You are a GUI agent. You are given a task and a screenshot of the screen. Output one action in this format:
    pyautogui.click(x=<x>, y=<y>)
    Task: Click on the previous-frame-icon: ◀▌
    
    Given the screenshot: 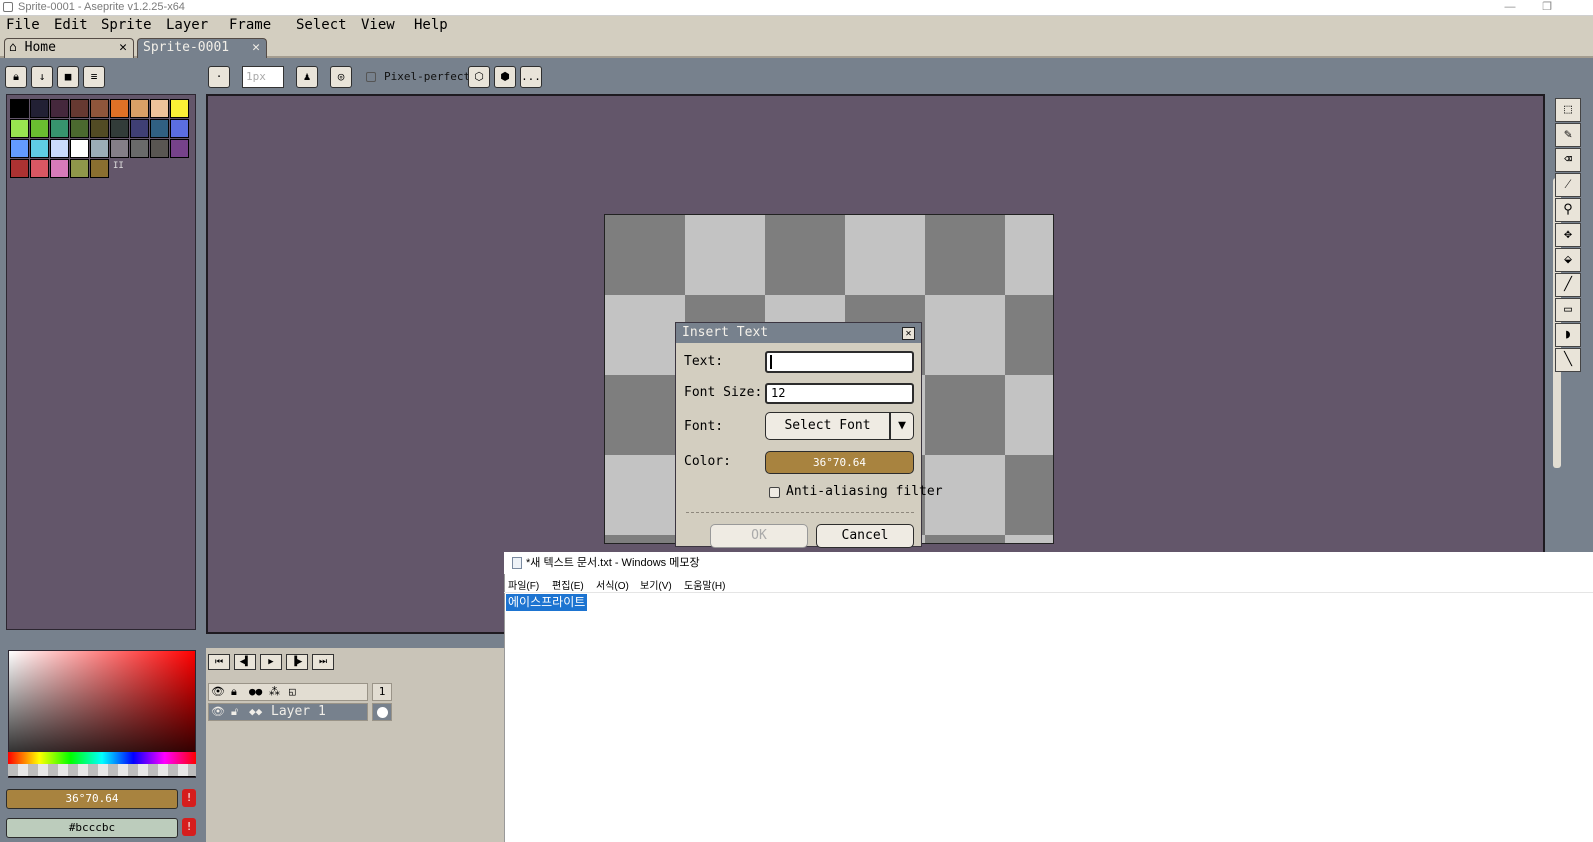 What is the action you would take?
    pyautogui.click(x=245, y=662)
    